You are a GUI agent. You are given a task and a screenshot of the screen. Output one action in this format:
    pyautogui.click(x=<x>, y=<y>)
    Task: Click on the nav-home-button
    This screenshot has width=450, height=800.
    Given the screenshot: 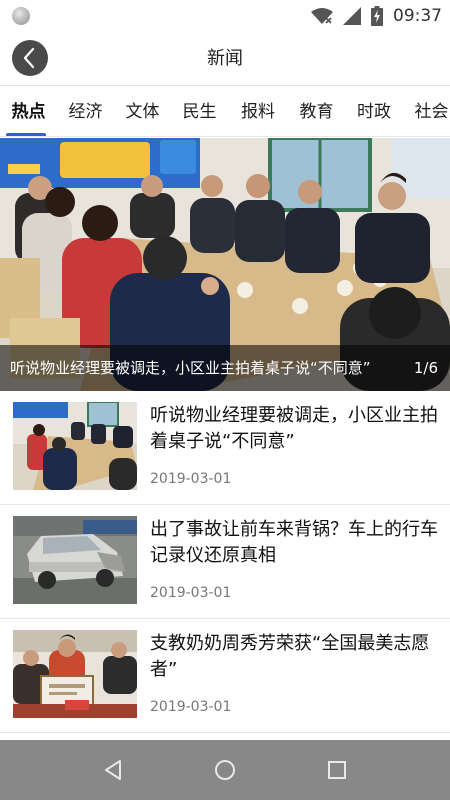 What is the action you would take?
    pyautogui.click(x=225, y=770)
    